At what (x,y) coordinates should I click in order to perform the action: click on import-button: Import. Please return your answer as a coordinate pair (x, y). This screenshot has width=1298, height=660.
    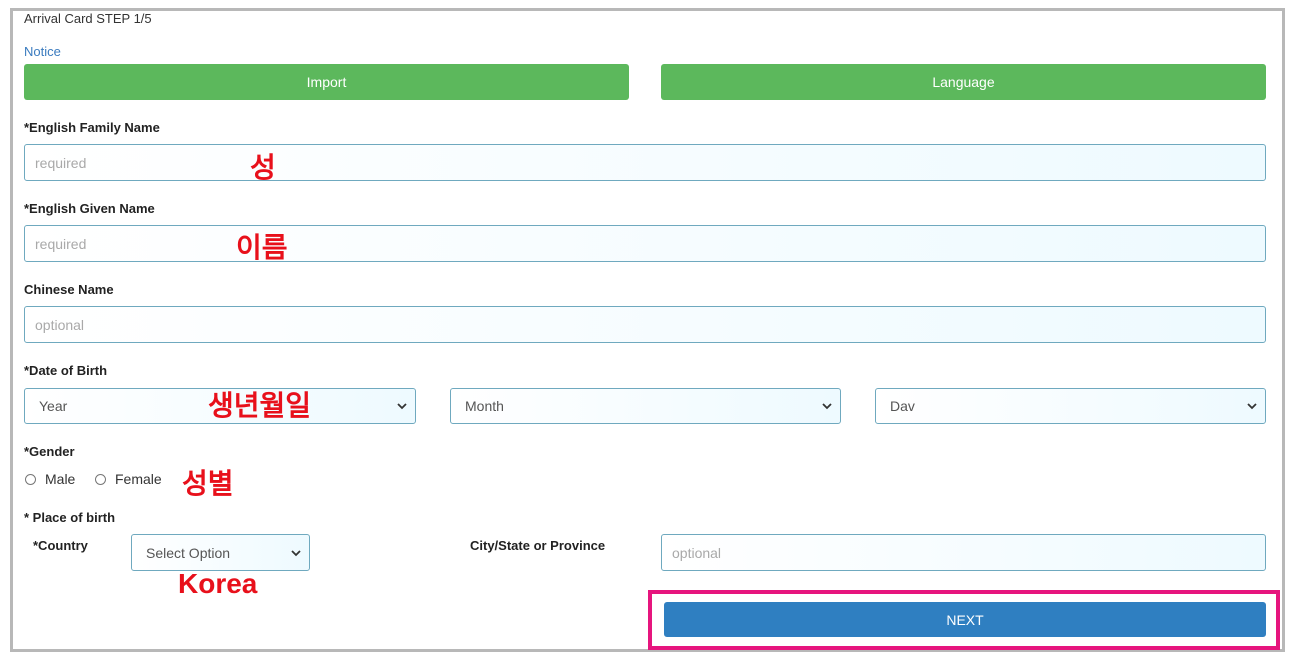
    Looking at the image, I should click on (326, 82).